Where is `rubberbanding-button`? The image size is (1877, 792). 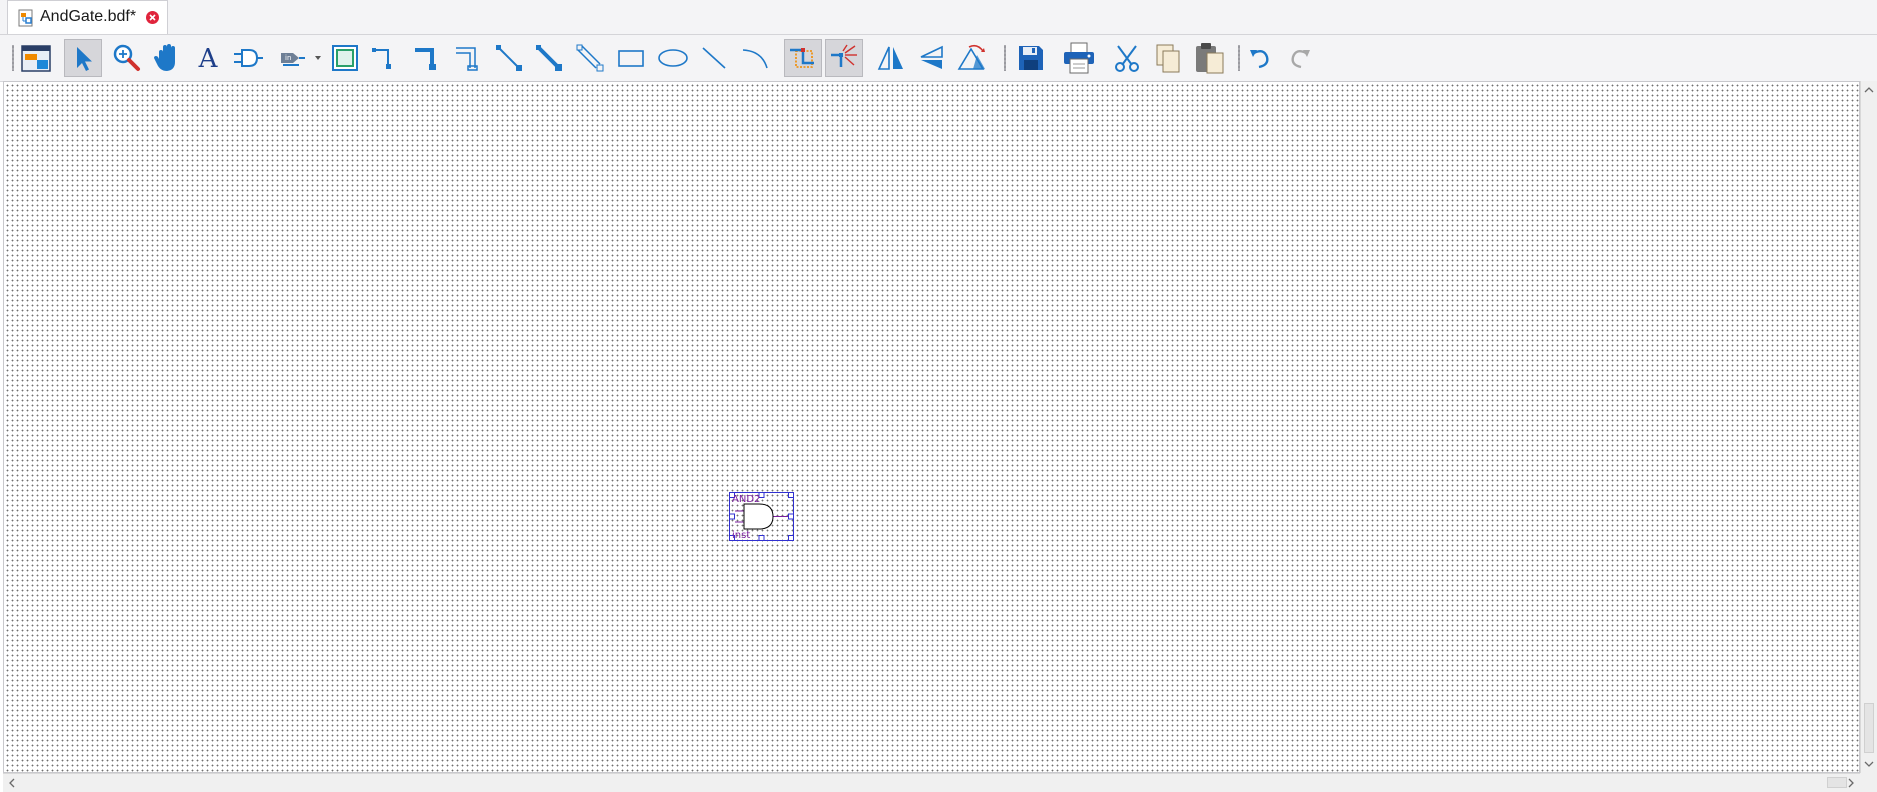
rubberbanding-button is located at coordinates (844, 58).